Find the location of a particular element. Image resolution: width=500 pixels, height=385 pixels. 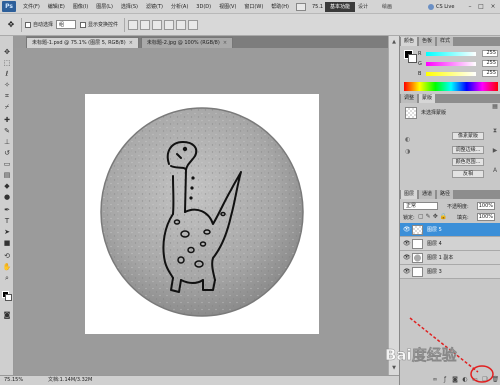

history-brush-tool-icon: ↺ is located at coordinates (7, 153).